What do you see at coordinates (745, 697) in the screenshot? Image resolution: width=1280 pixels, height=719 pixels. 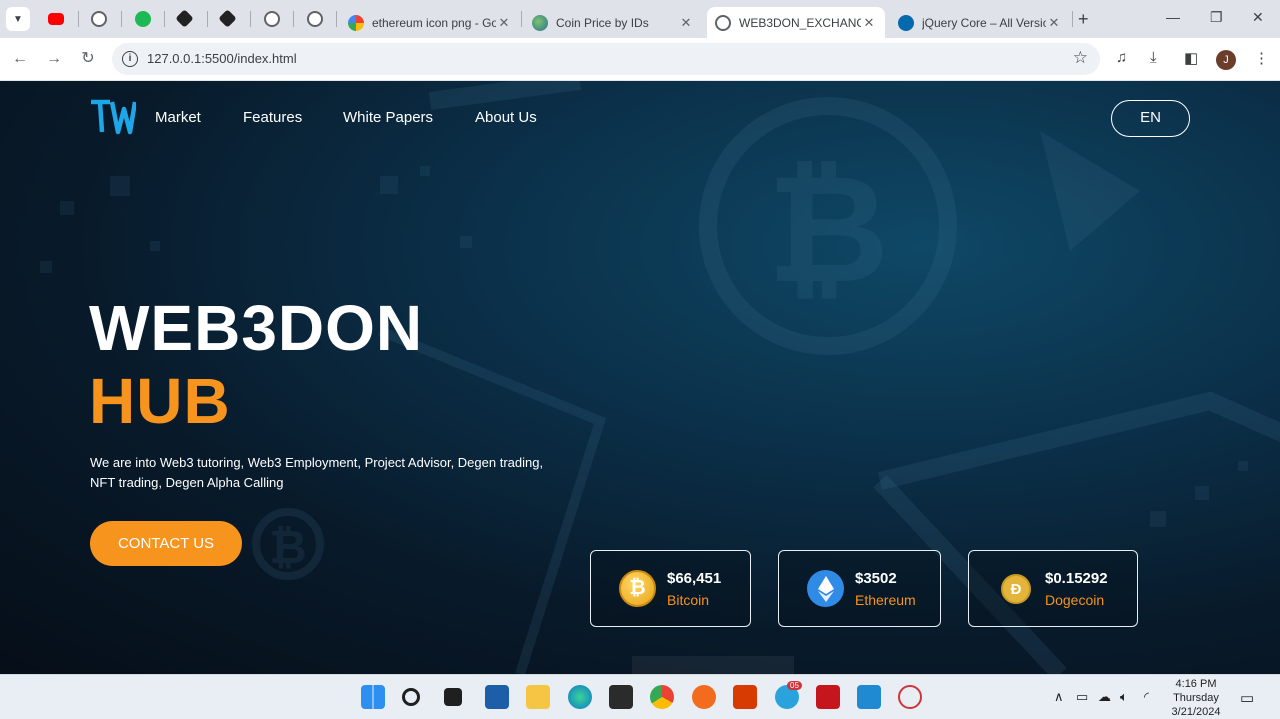 I see `office-icon` at bounding box center [745, 697].